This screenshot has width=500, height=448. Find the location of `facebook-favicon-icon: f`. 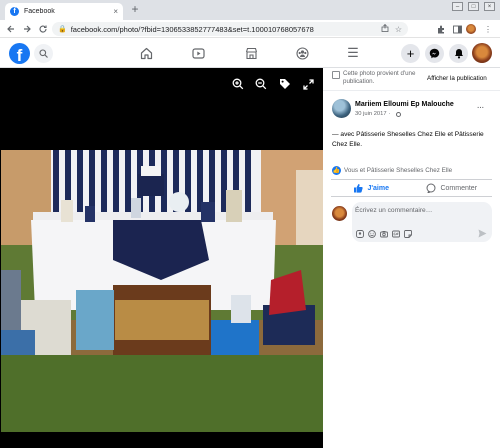

facebook-favicon-icon: f is located at coordinates (14, 11).